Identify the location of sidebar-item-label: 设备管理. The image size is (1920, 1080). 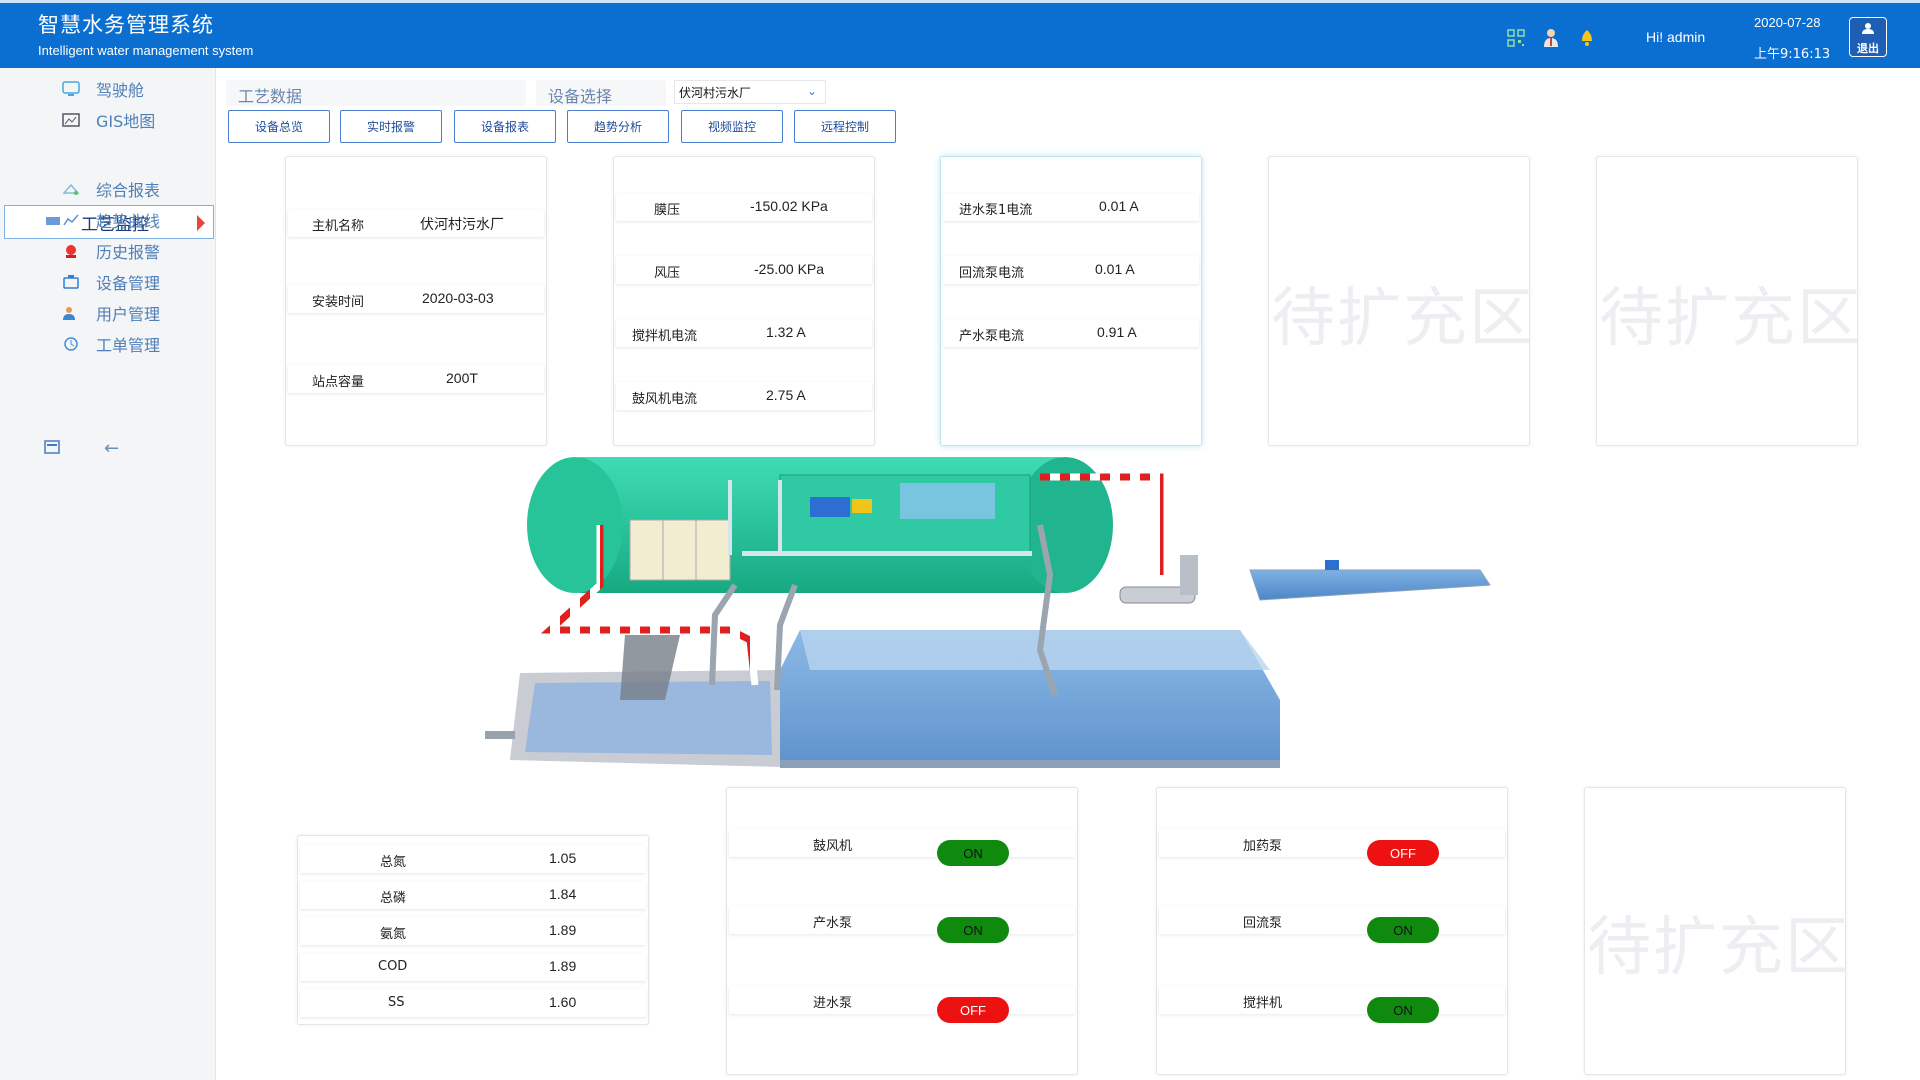
(128, 283).